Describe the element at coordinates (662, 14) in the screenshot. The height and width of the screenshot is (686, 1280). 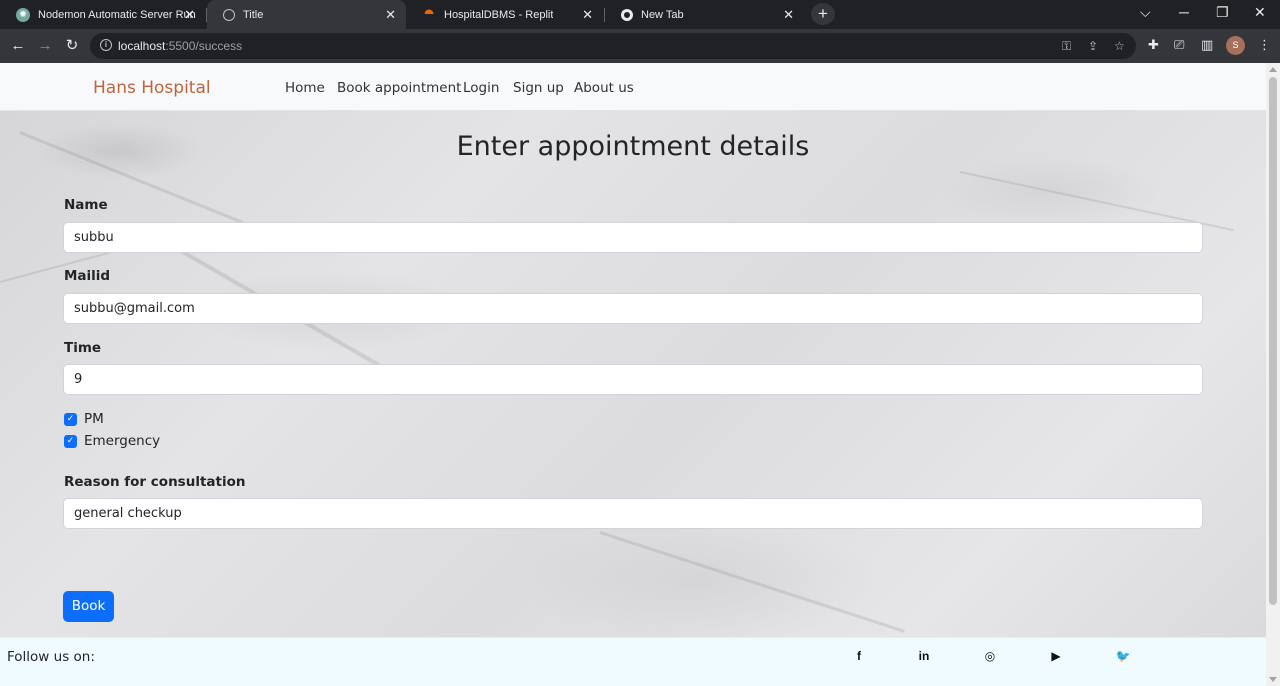
I see `tab-label: New Tab` at that location.